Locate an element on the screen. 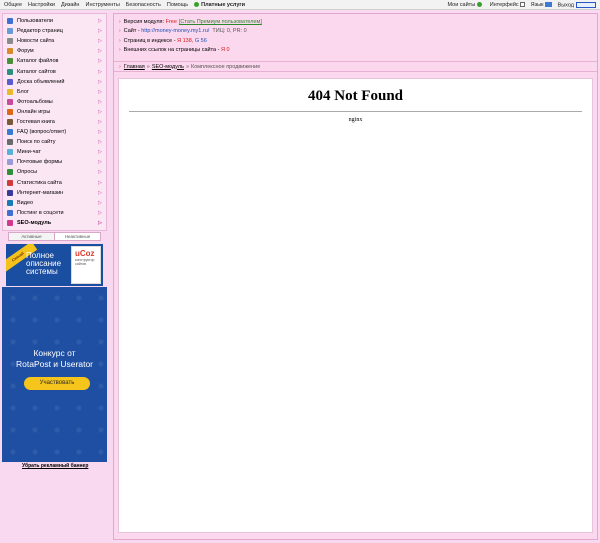  links-yandex: Я 0 is located at coordinates (225, 50).